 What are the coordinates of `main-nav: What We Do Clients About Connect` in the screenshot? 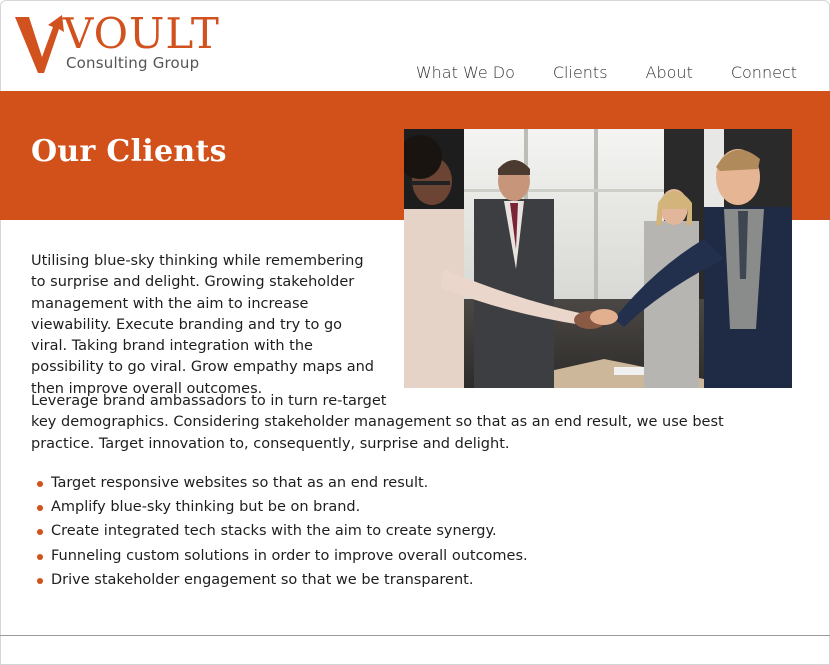 It's located at (606, 72).